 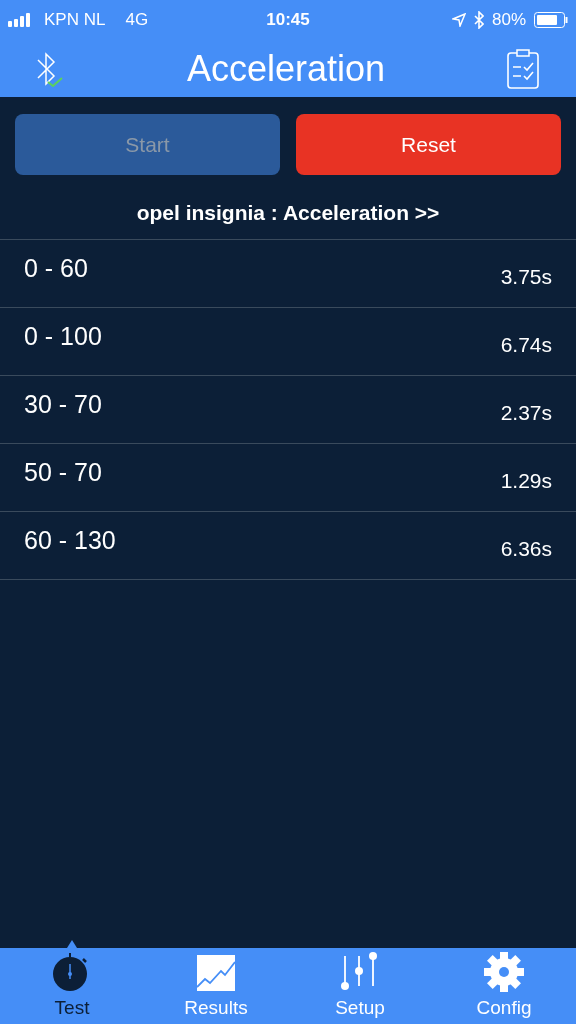 What do you see at coordinates (288, 213) in the screenshot?
I see `session-heading: opel insignia : Acceleration >>` at bounding box center [288, 213].